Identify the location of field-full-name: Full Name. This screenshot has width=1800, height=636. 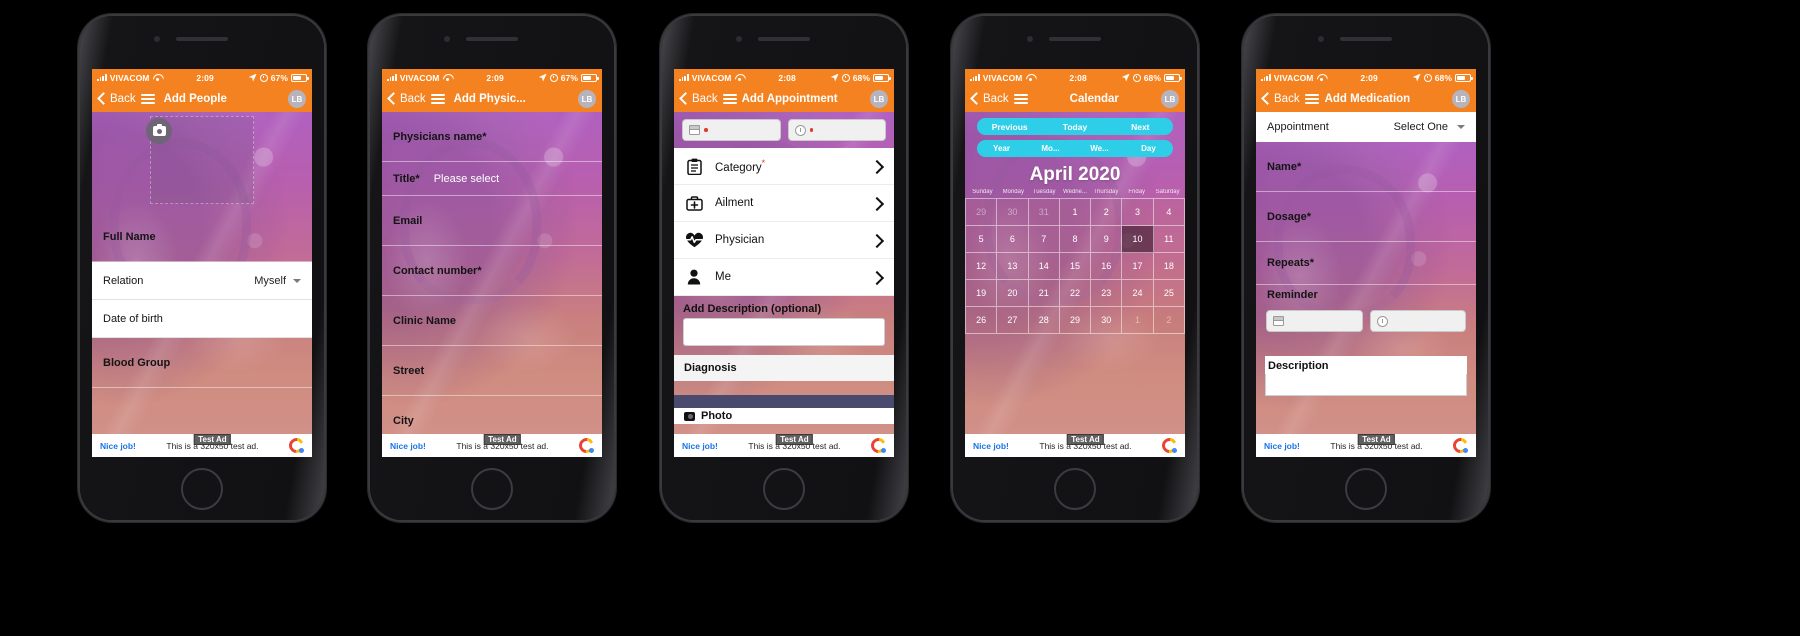
(202, 237).